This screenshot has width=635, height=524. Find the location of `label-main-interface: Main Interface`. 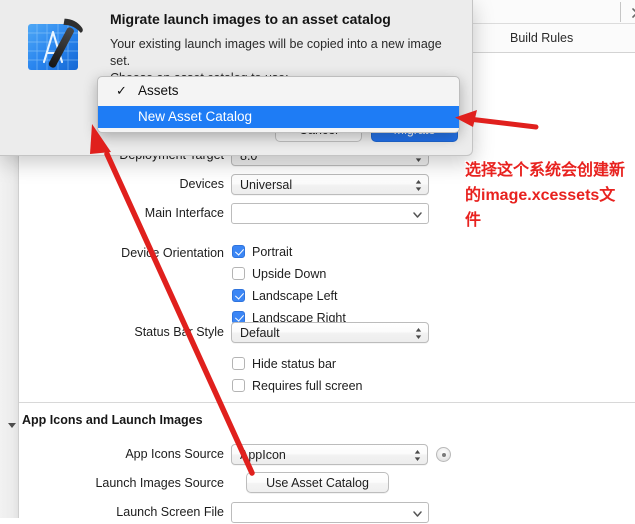

label-main-interface: Main Interface is located at coordinates (184, 213).